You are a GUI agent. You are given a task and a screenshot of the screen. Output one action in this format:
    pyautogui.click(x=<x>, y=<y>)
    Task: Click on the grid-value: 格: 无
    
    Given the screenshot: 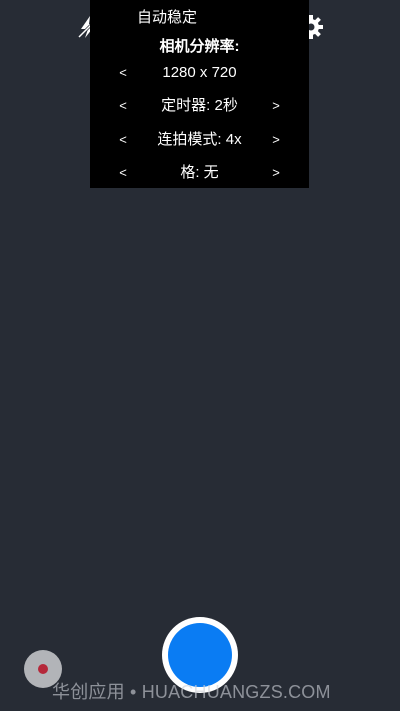 What is the action you would take?
    pyautogui.click(x=199, y=172)
    